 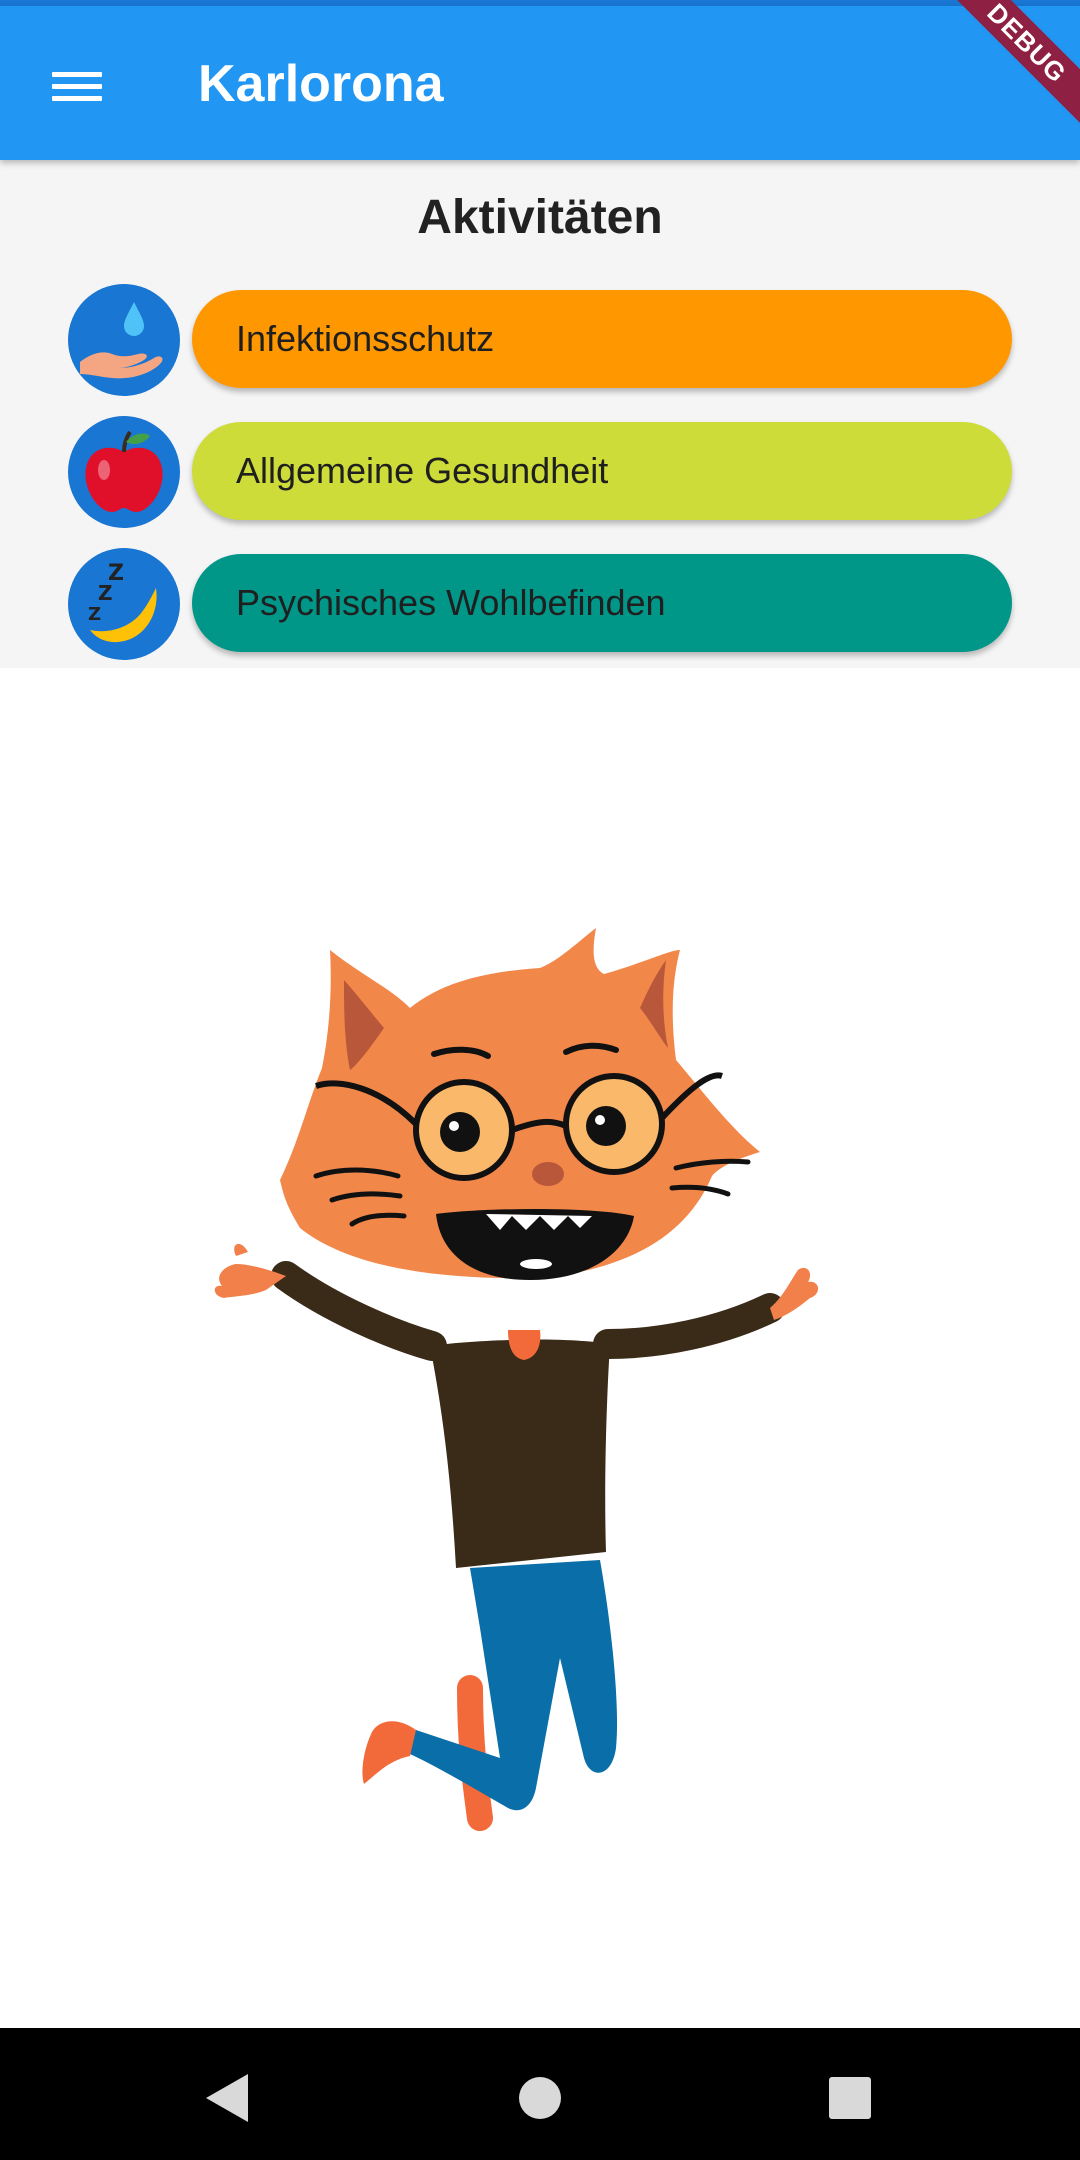 I want to click on activity-row-allgemeine-gesundheit: Allgemeine Gesundheit, so click(x=540, y=472).